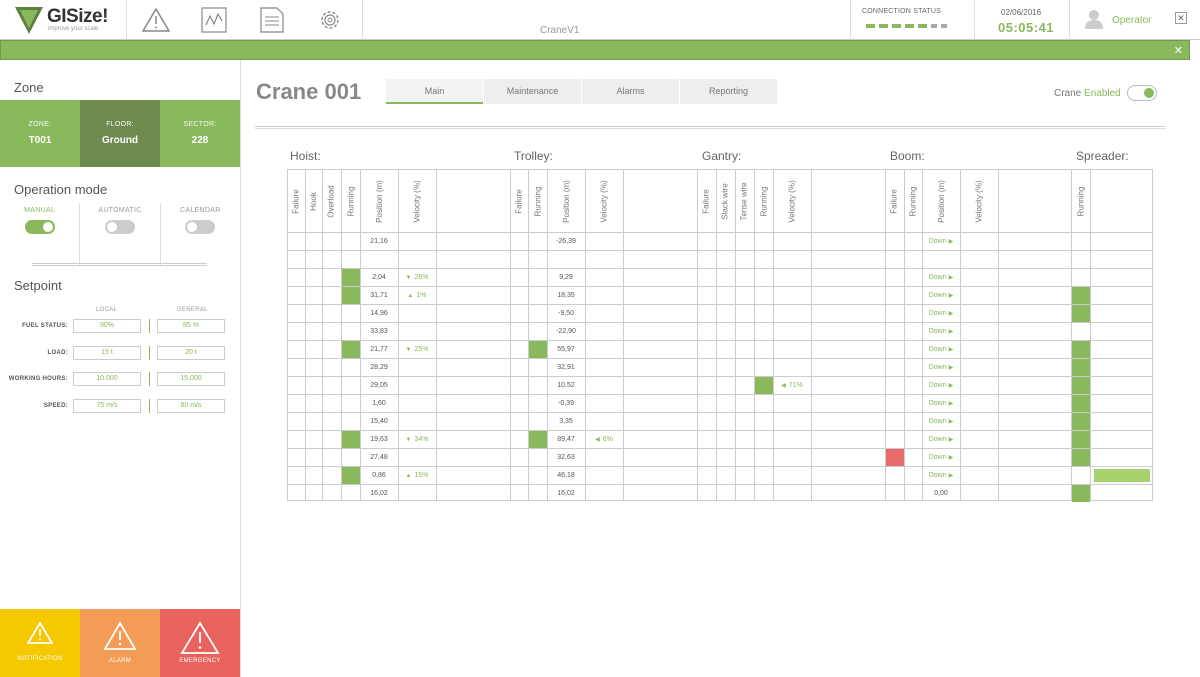 This screenshot has height=677, width=1200. I want to click on setpoint-general-input: 20 t, so click(191, 353).